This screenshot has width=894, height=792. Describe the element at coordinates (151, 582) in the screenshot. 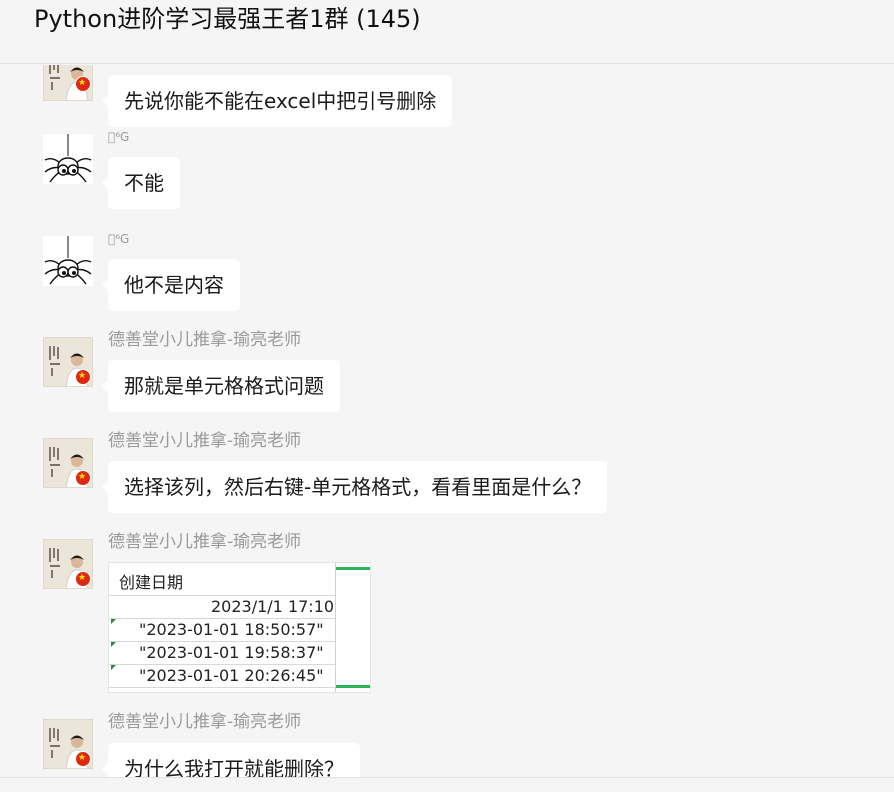

I see `sheet-header-cell: 创建日期` at that location.